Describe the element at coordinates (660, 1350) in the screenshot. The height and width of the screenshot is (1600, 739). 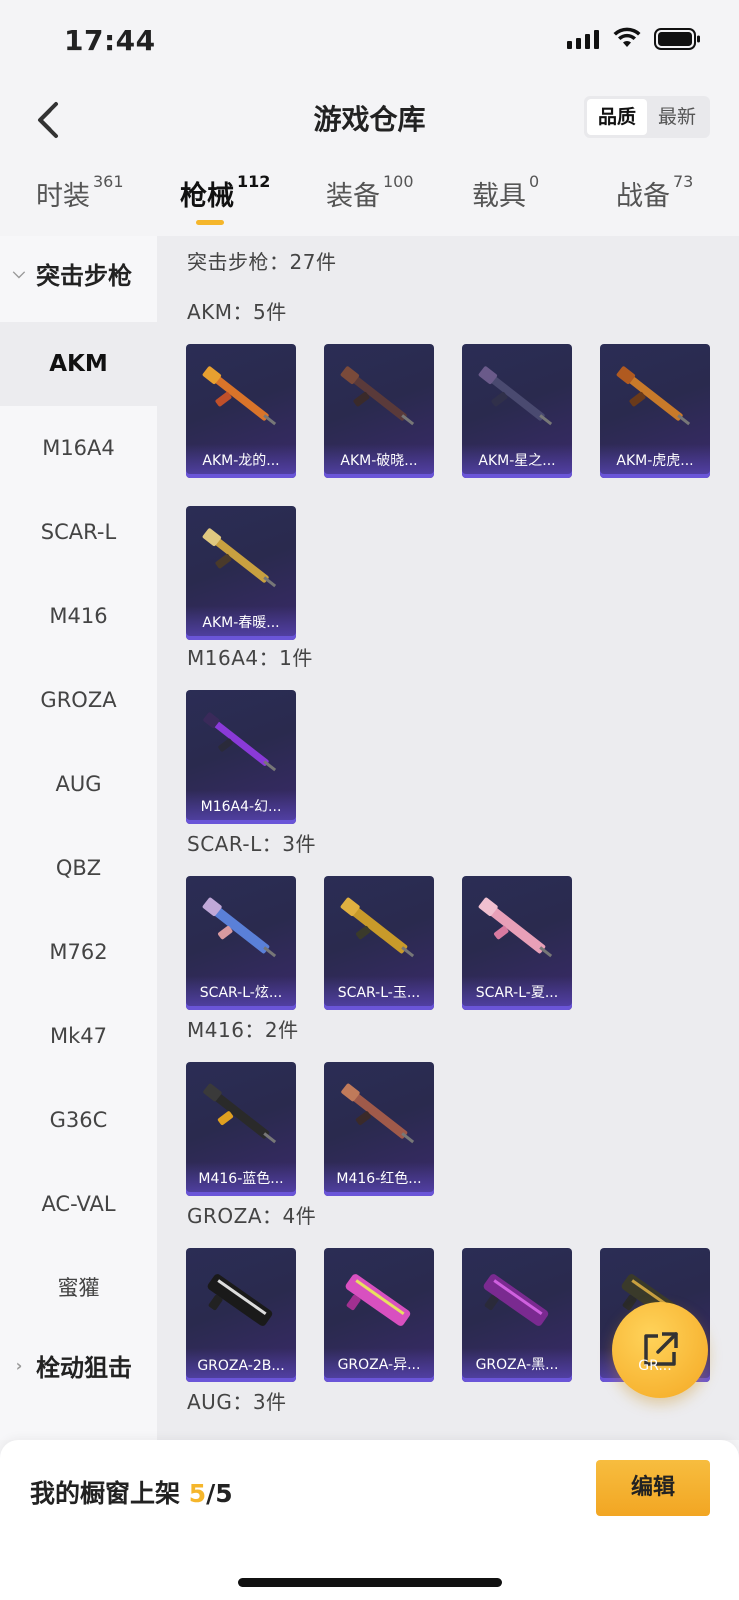
I see `share-button` at that location.